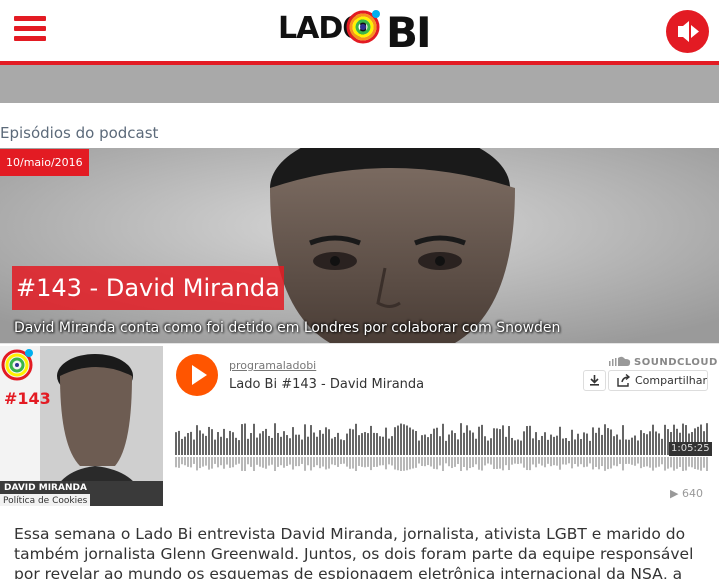 This screenshot has width=719, height=579. I want to click on section-title: Episódios do podcast, so click(79, 133).